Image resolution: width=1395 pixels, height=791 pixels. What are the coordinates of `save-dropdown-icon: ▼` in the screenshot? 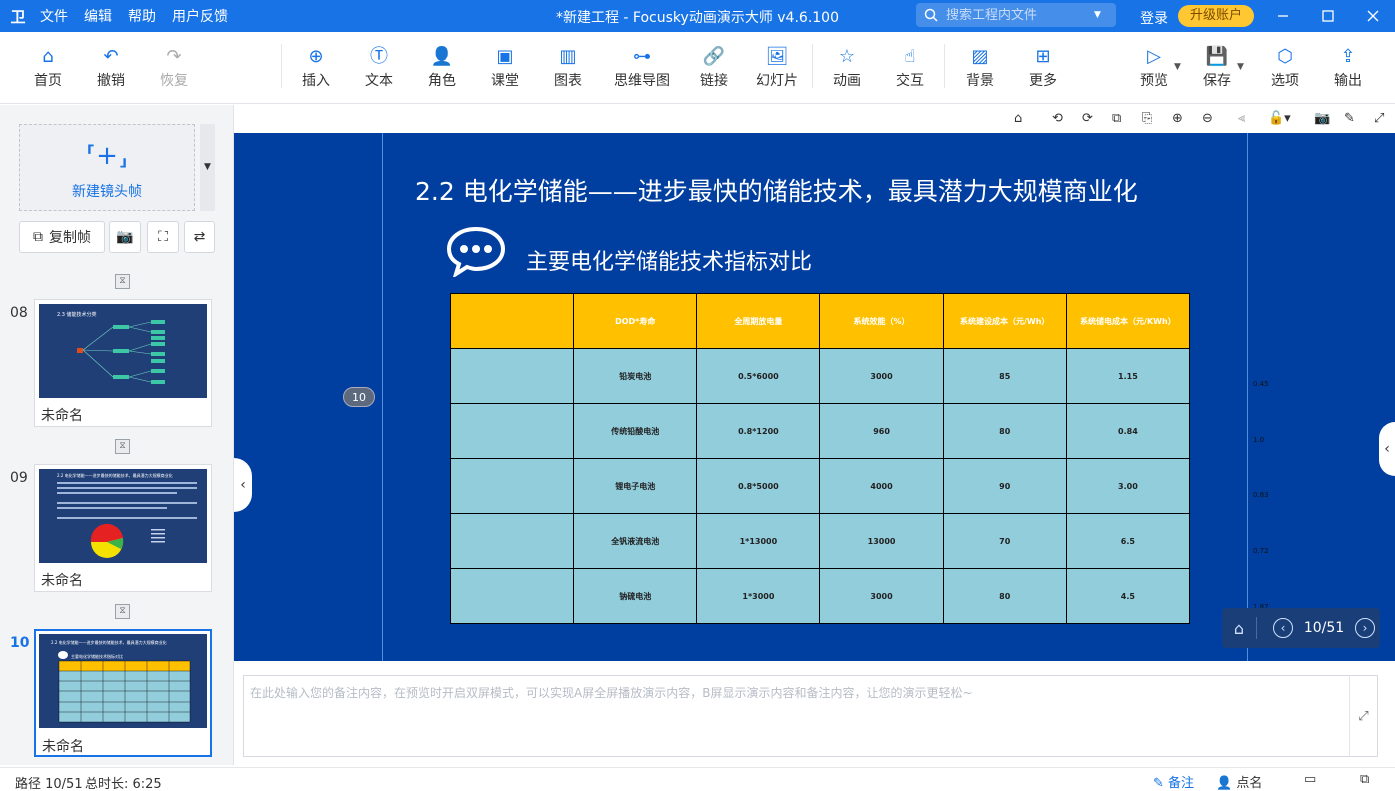 It's located at (1240, 67).